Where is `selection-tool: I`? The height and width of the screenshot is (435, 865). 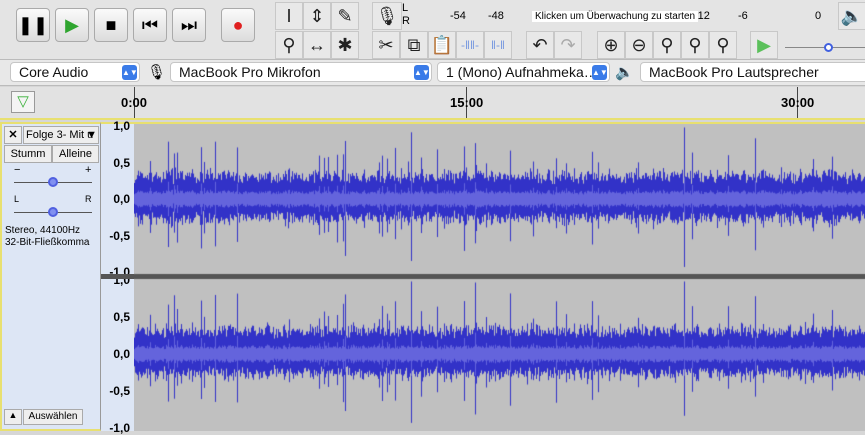 selection-tool: I is located at coordinates (289, 16).